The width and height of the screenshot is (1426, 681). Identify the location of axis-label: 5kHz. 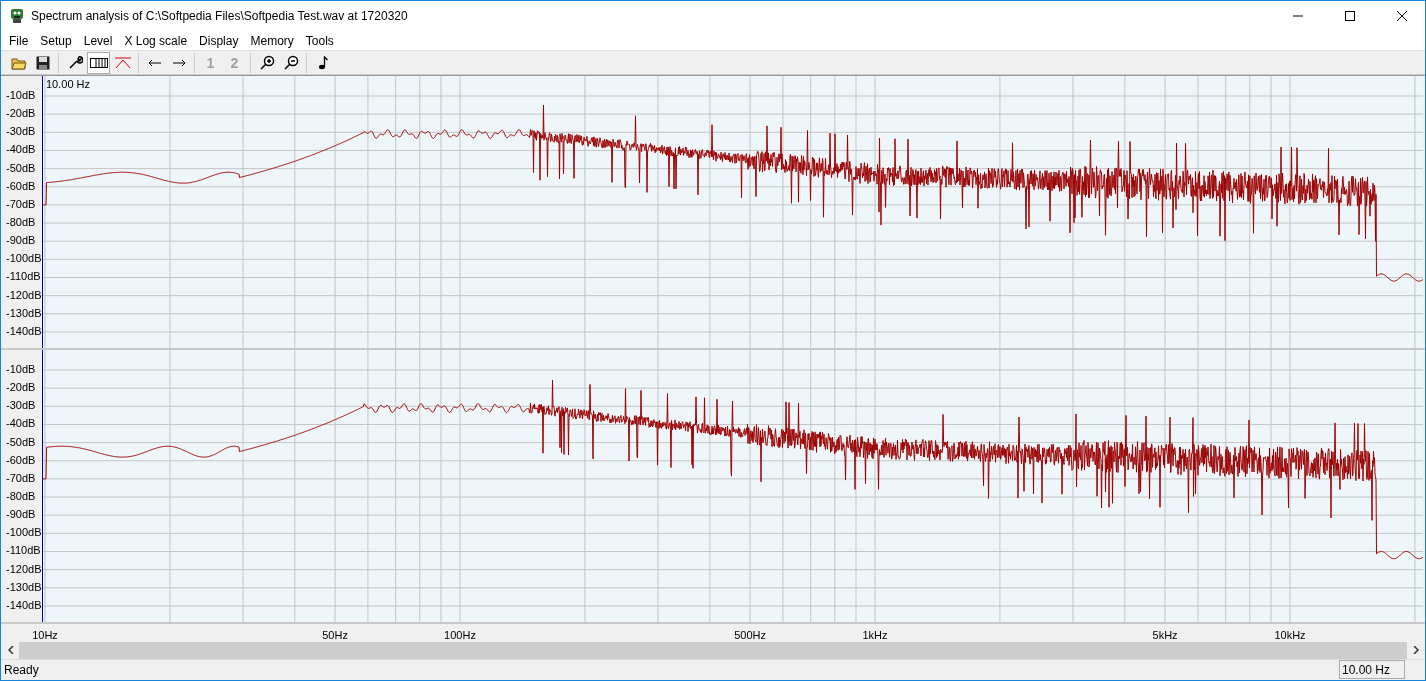
(1165, 634).